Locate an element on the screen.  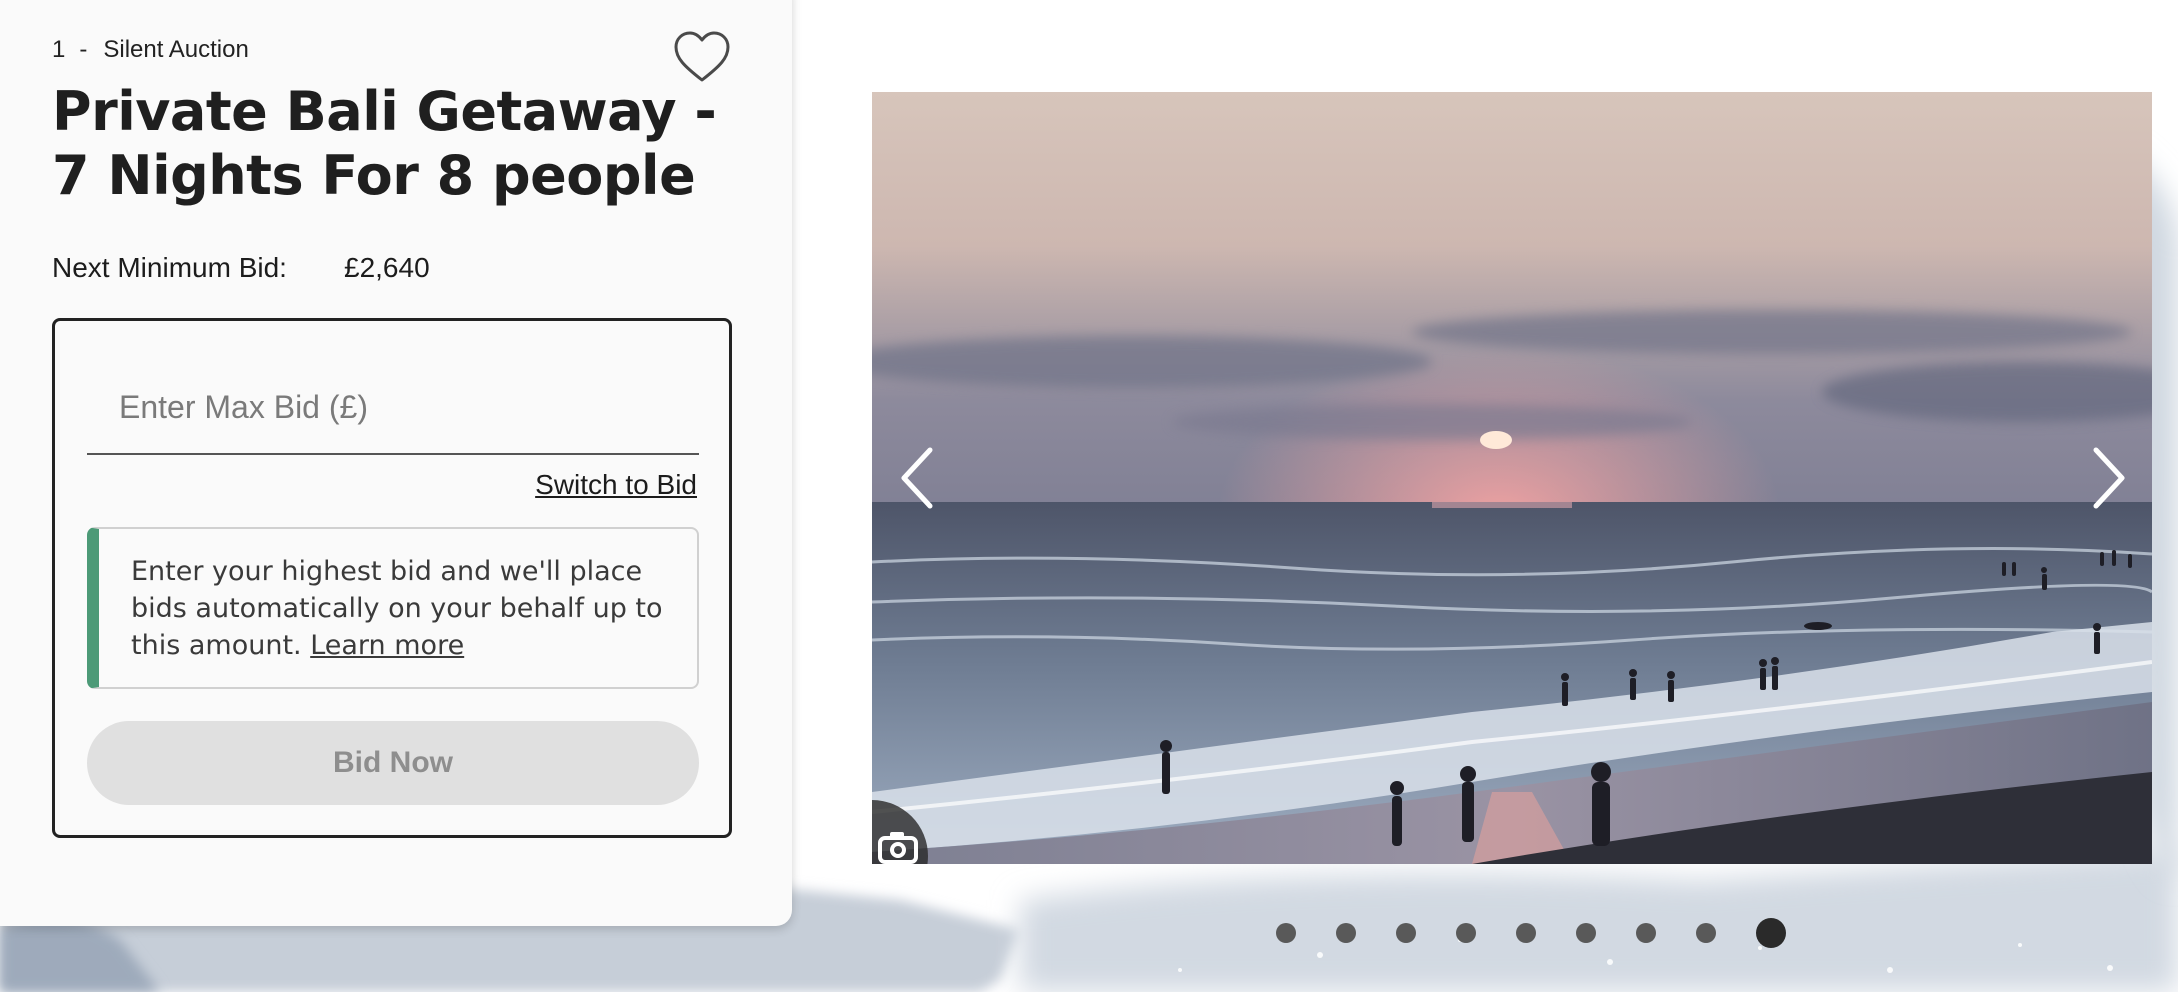
lot-number: 1 is located at coordinates (59, 49).